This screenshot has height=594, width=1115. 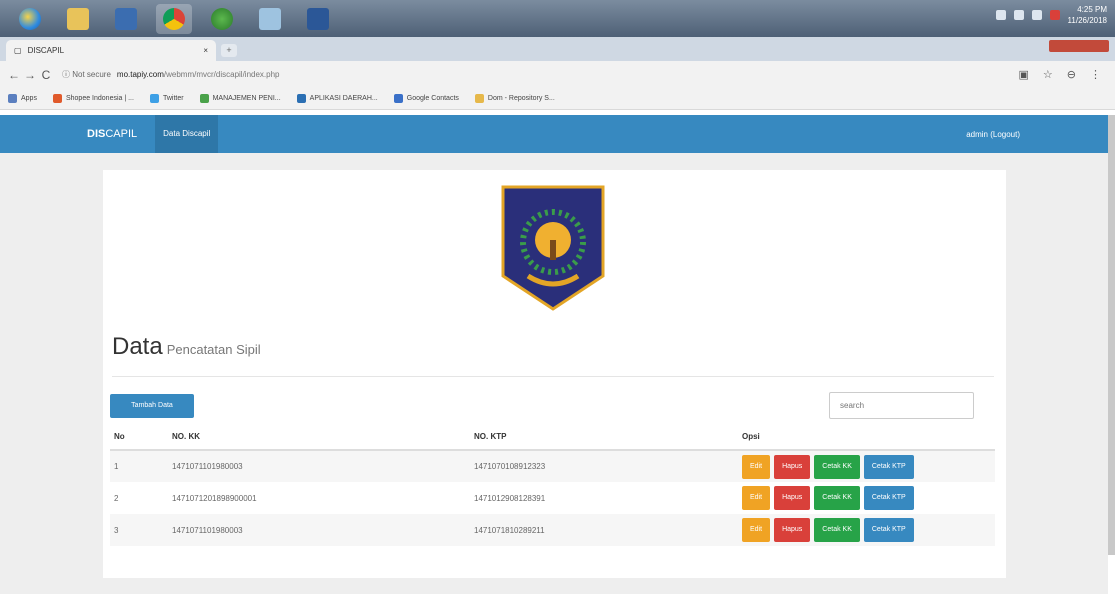 I want to click on star-icon: ☆, so click(x=1048, y=74).